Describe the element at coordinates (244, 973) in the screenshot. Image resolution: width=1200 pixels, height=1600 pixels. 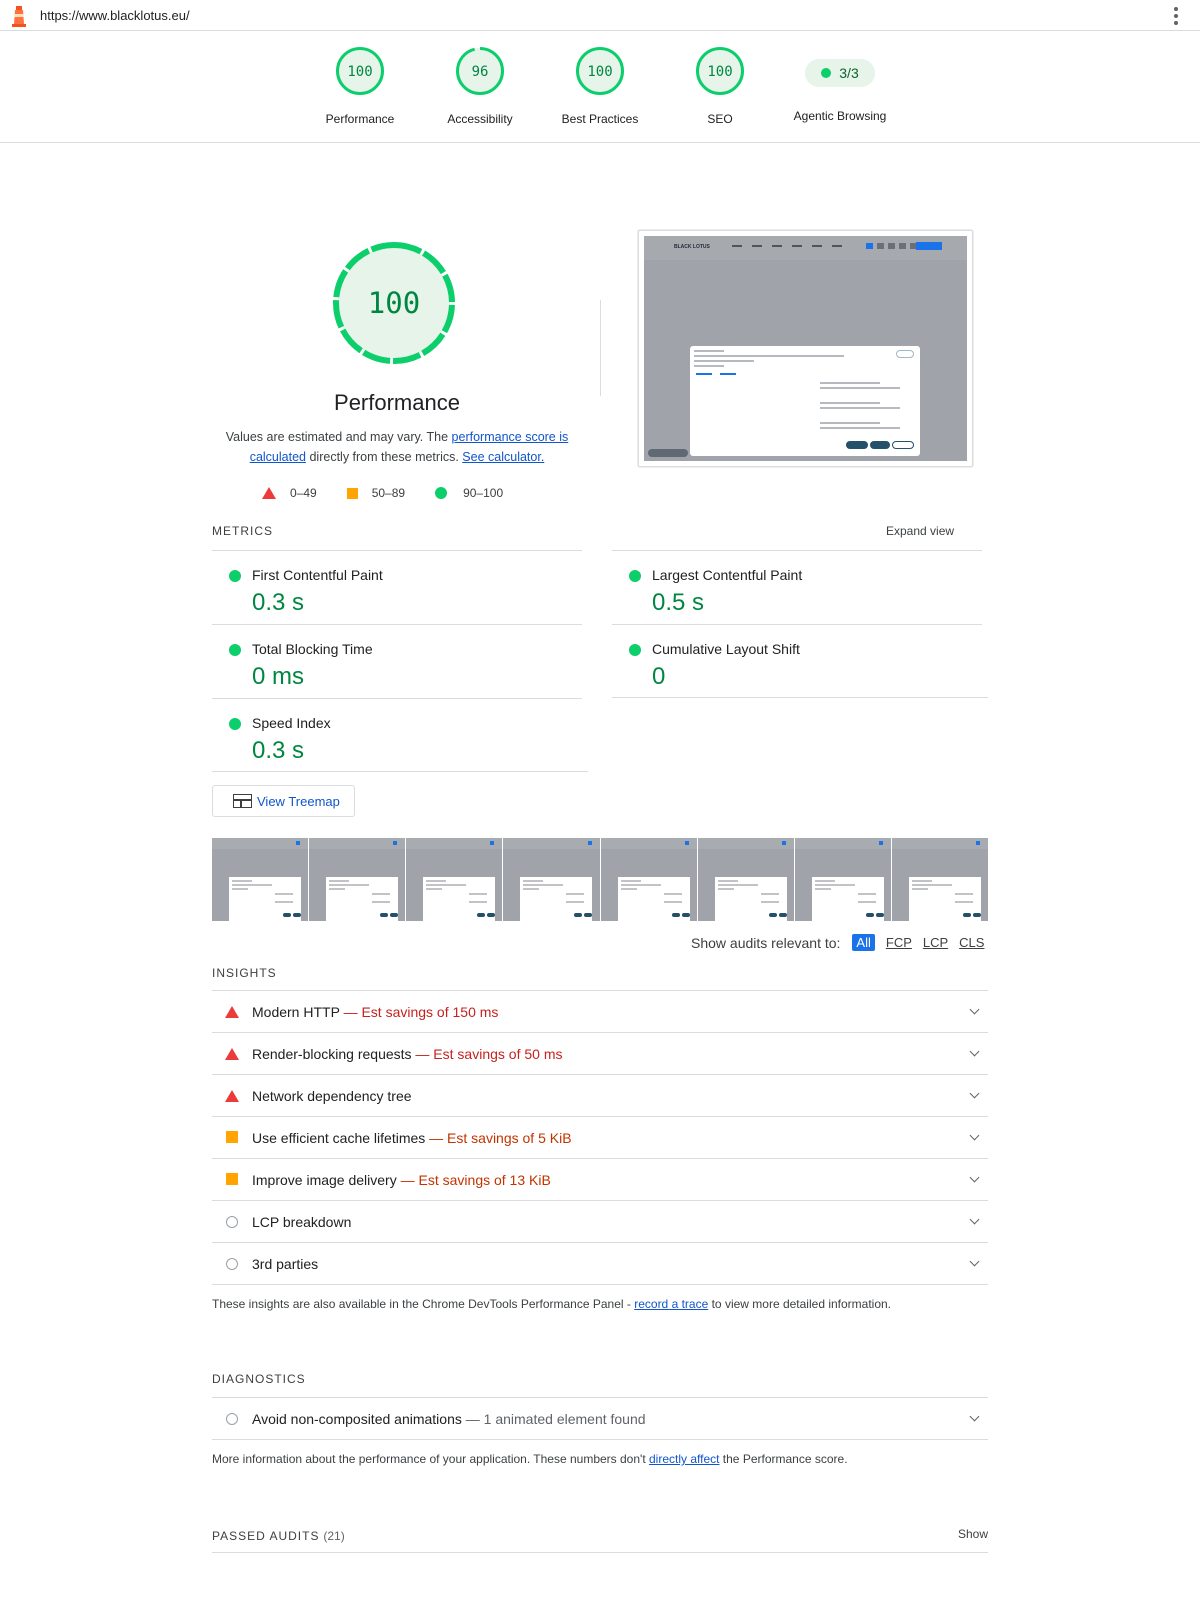
I see `insights-title: INSIGHTS` at that location.